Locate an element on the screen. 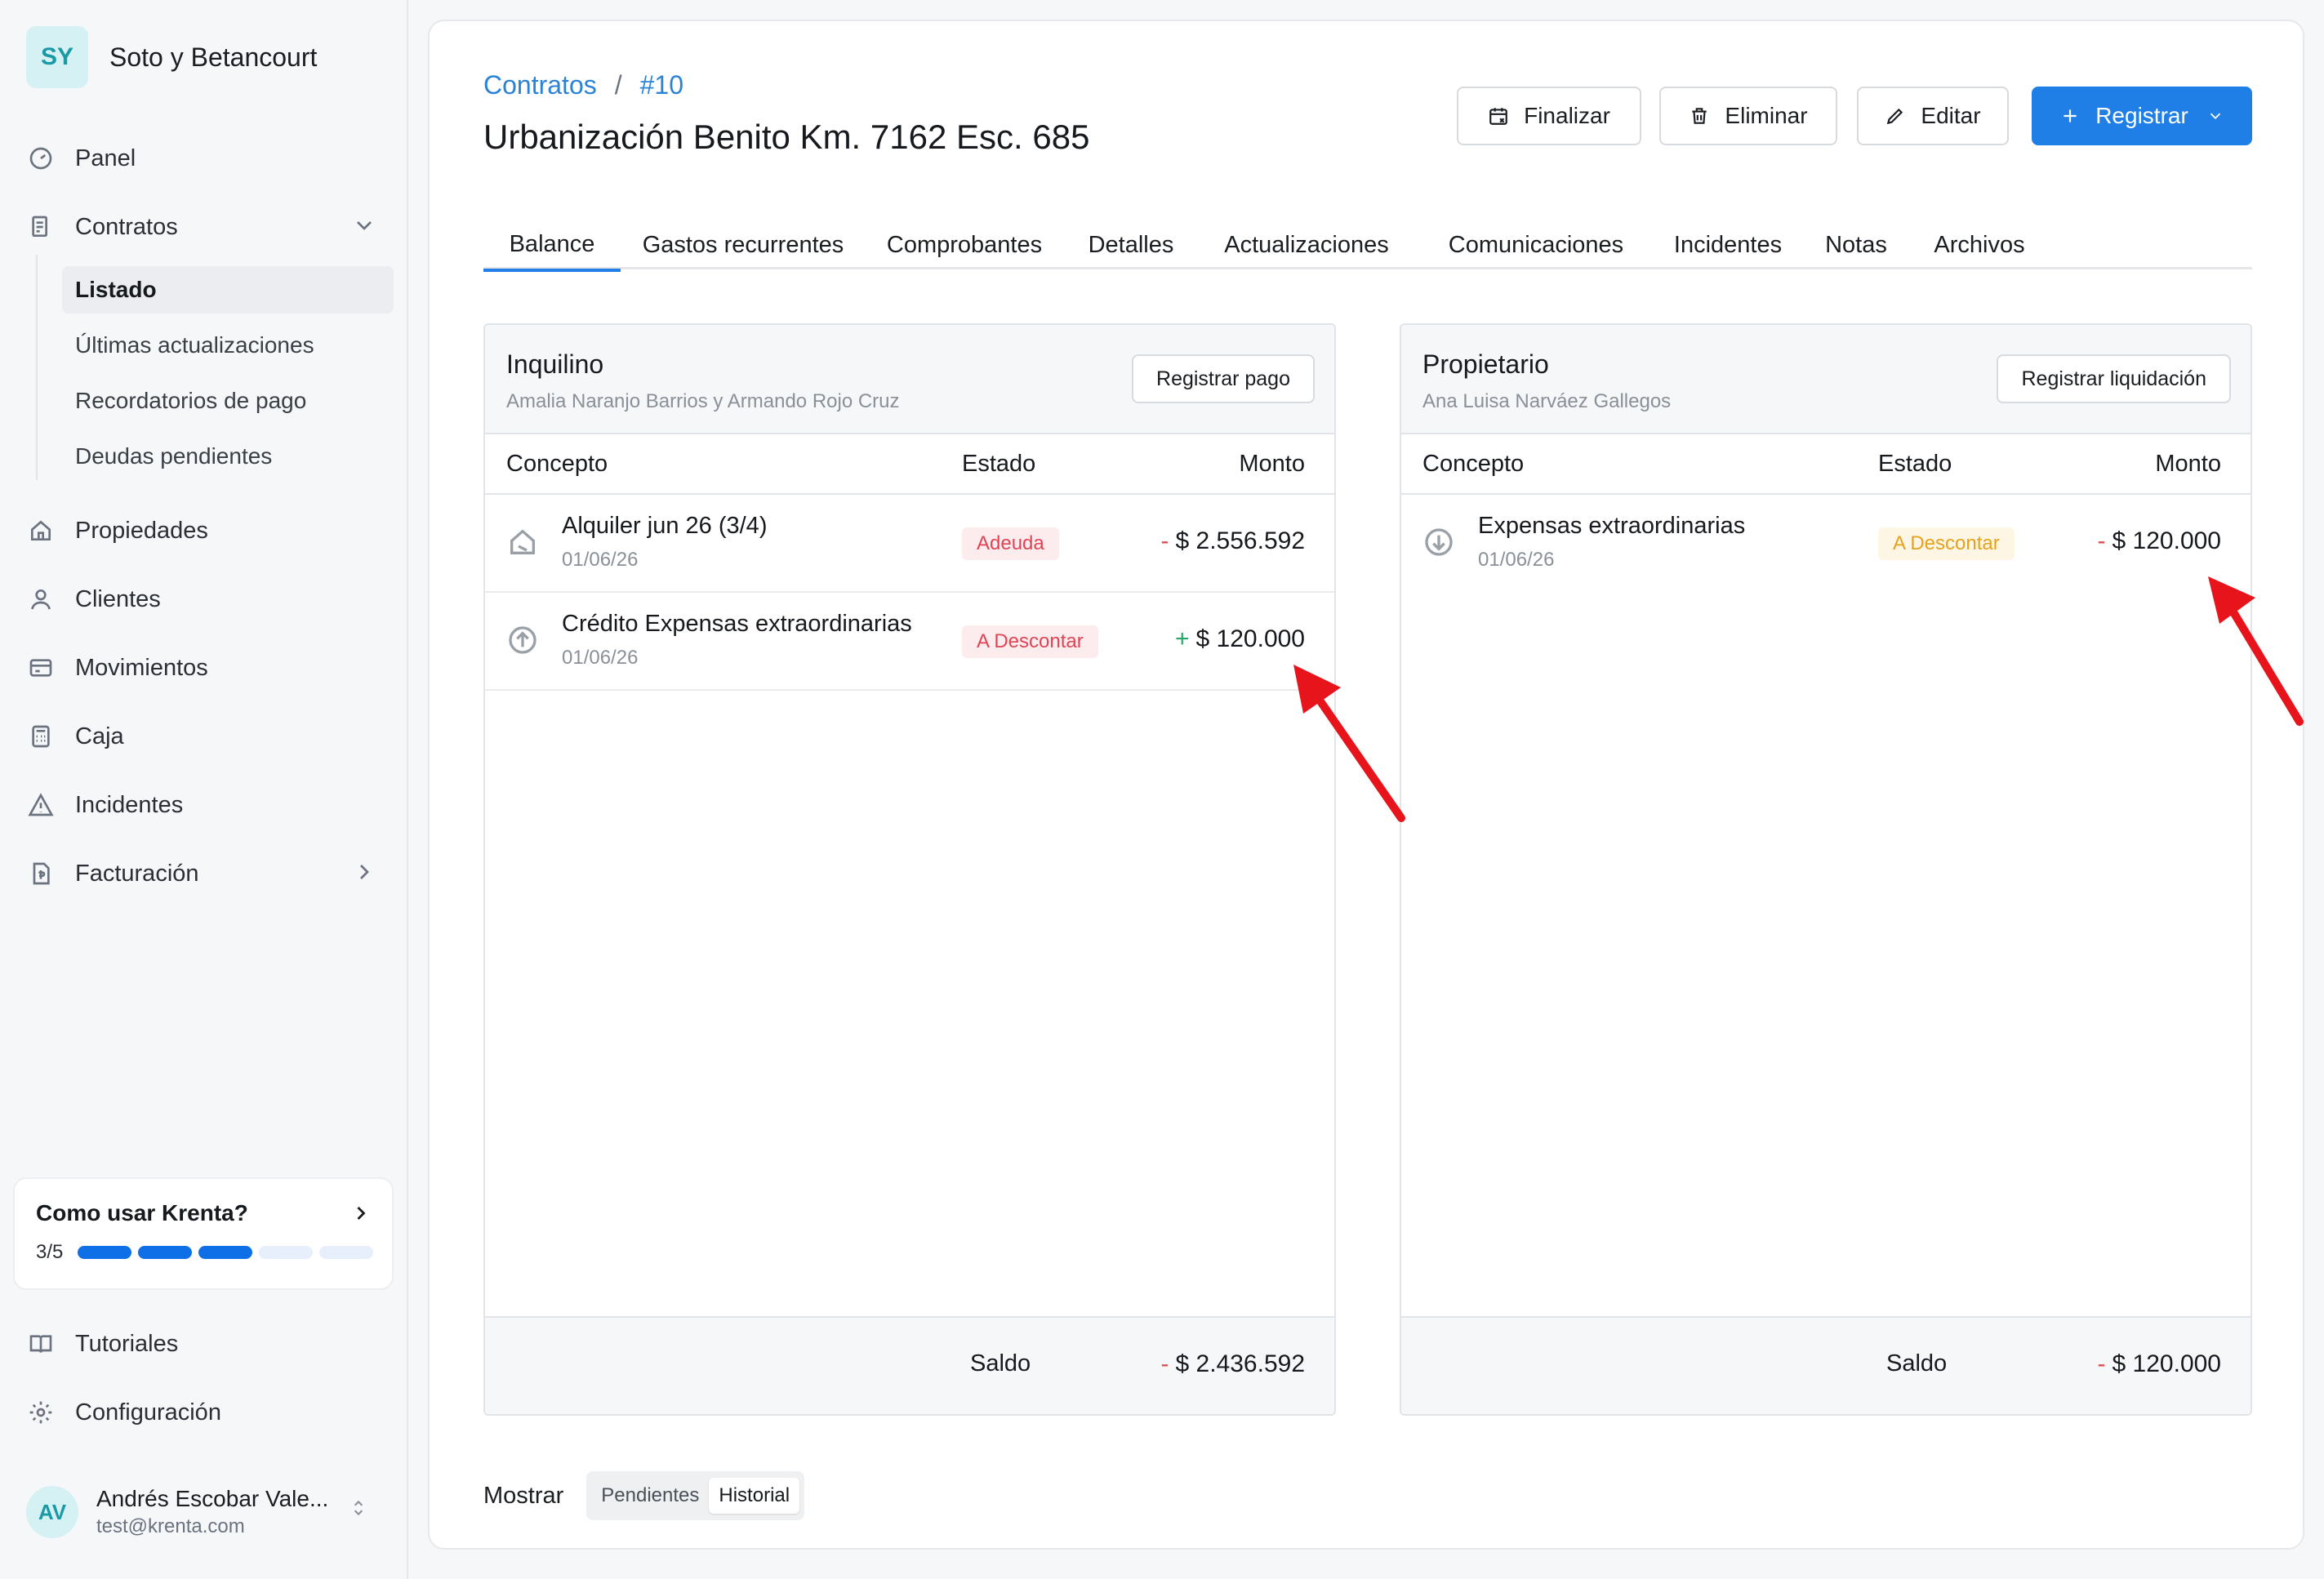 The height and width of the screenshot is (1579, 2324). tab-incidentes: Incidentes is located at coordinates (1728, 244).